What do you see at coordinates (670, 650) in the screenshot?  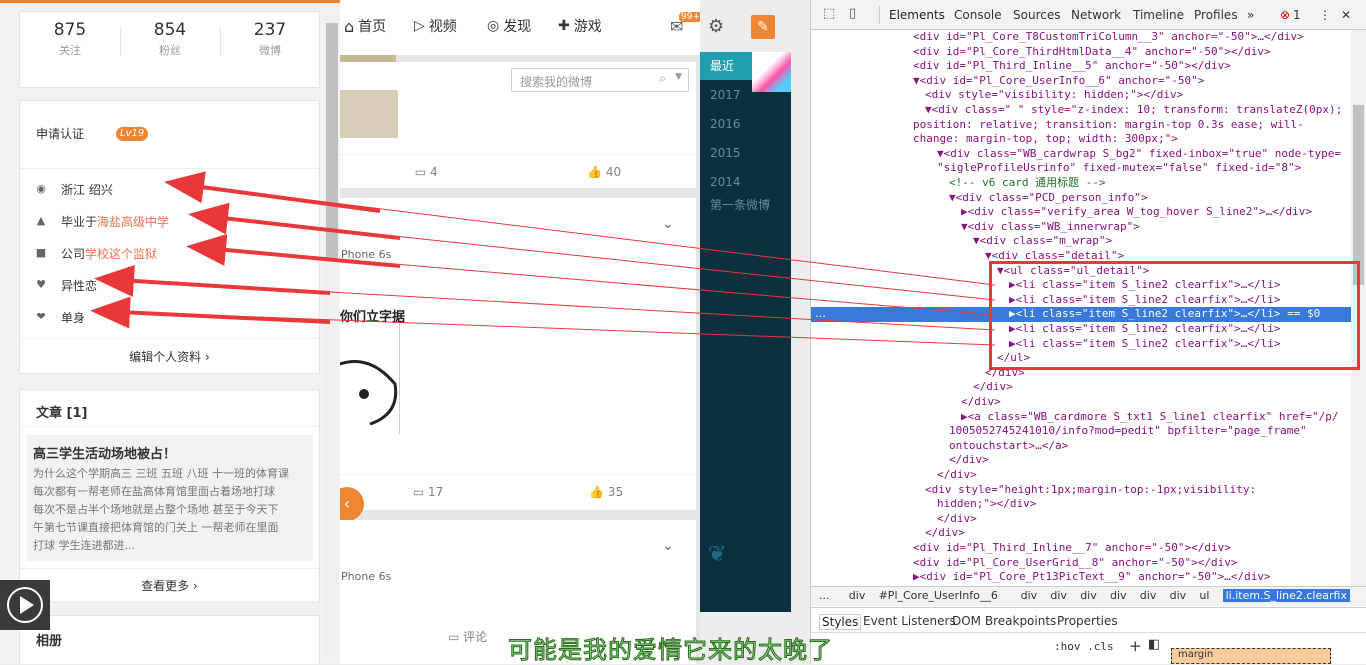 I see `video-subtitle: 可能是我的爱情它来的太晚了` at bounding box center [670, 650].